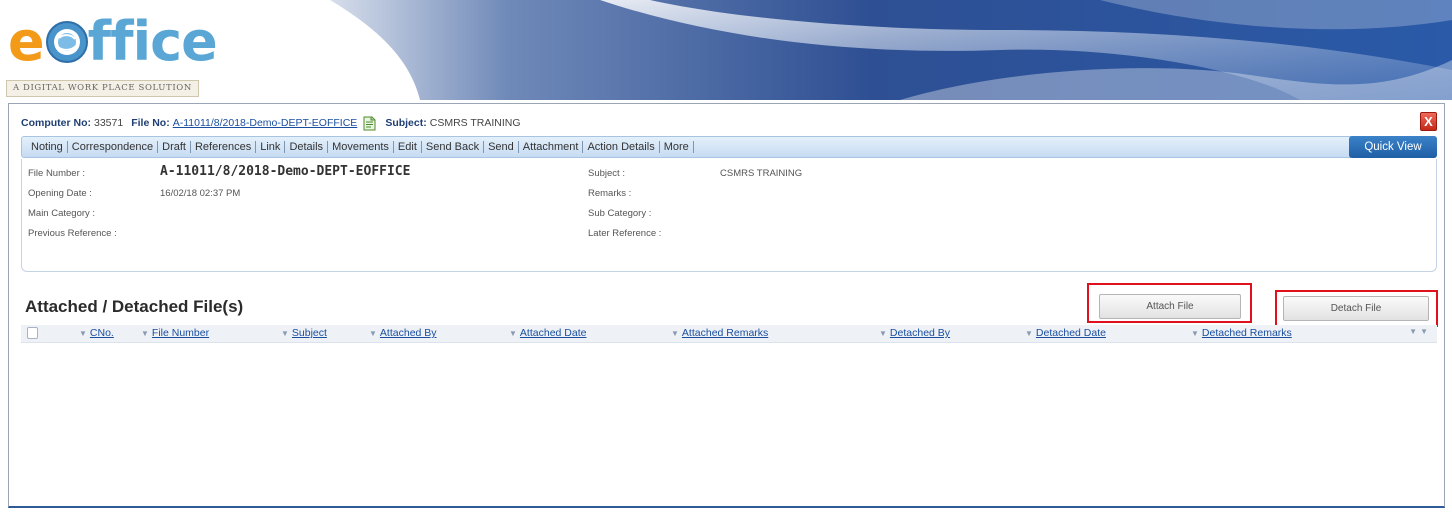 This screenshot has height=512, width=1452. Describe the element at coordinates (174, 147) in the screenshot. I see `menu-item-draft: Draft` at that location.